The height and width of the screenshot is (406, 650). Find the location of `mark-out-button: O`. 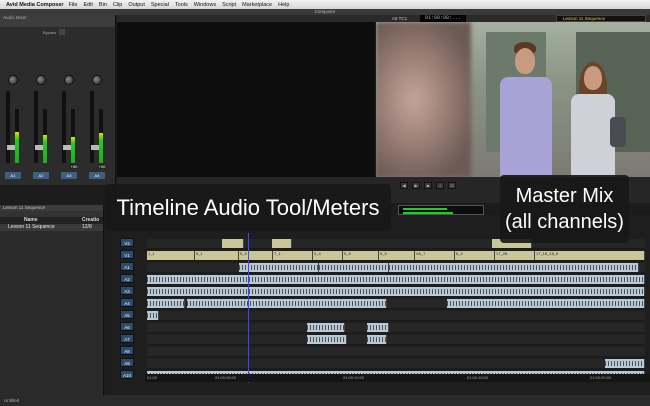

mark-out-button: O is located at coordinates (452, 185).